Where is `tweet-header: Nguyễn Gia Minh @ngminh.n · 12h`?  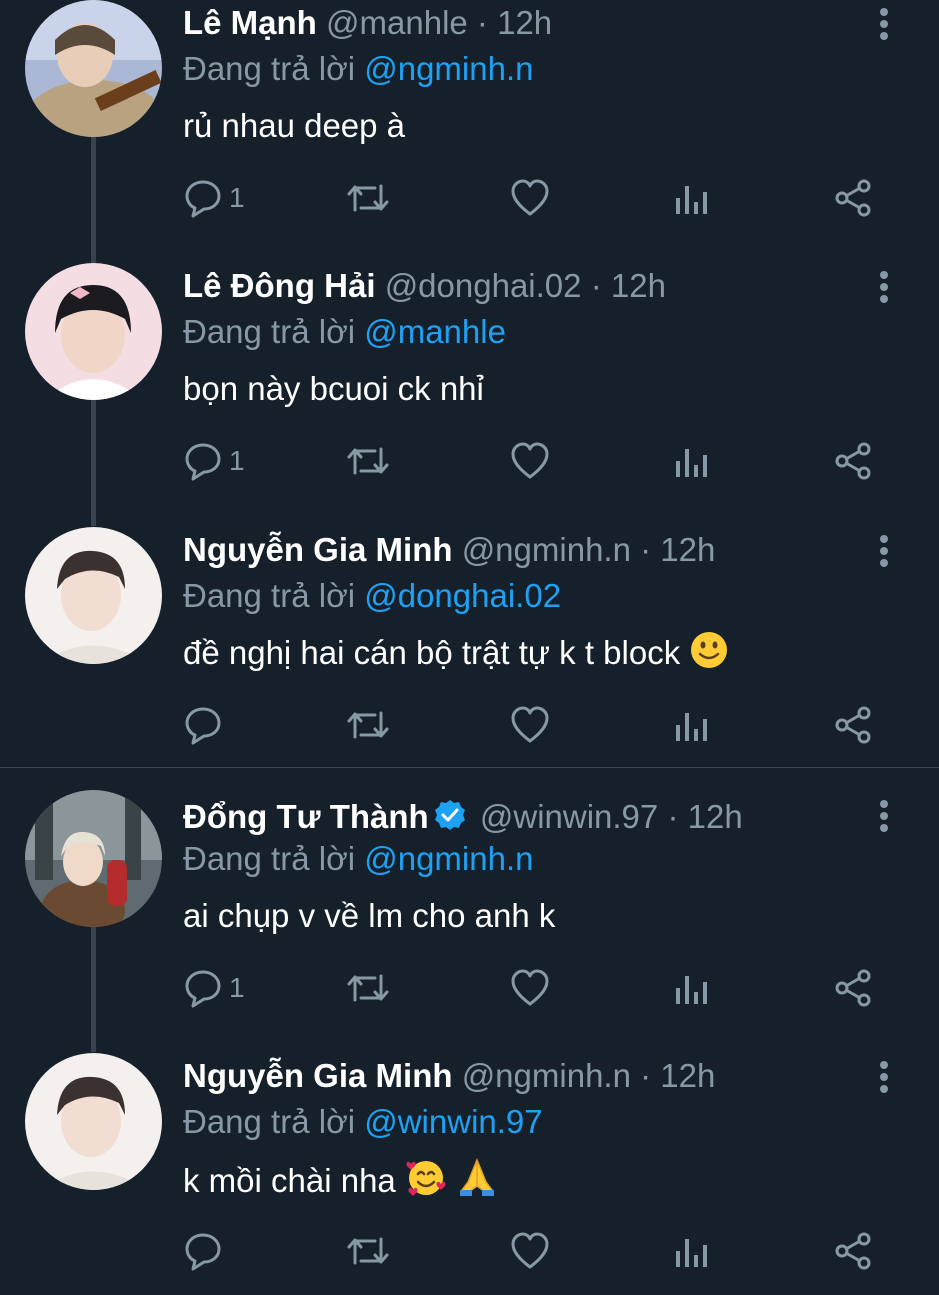
tweet-header: Nguyễn Gia Minh @ngminh.n · 12h is located at coordinates (449, 1076).